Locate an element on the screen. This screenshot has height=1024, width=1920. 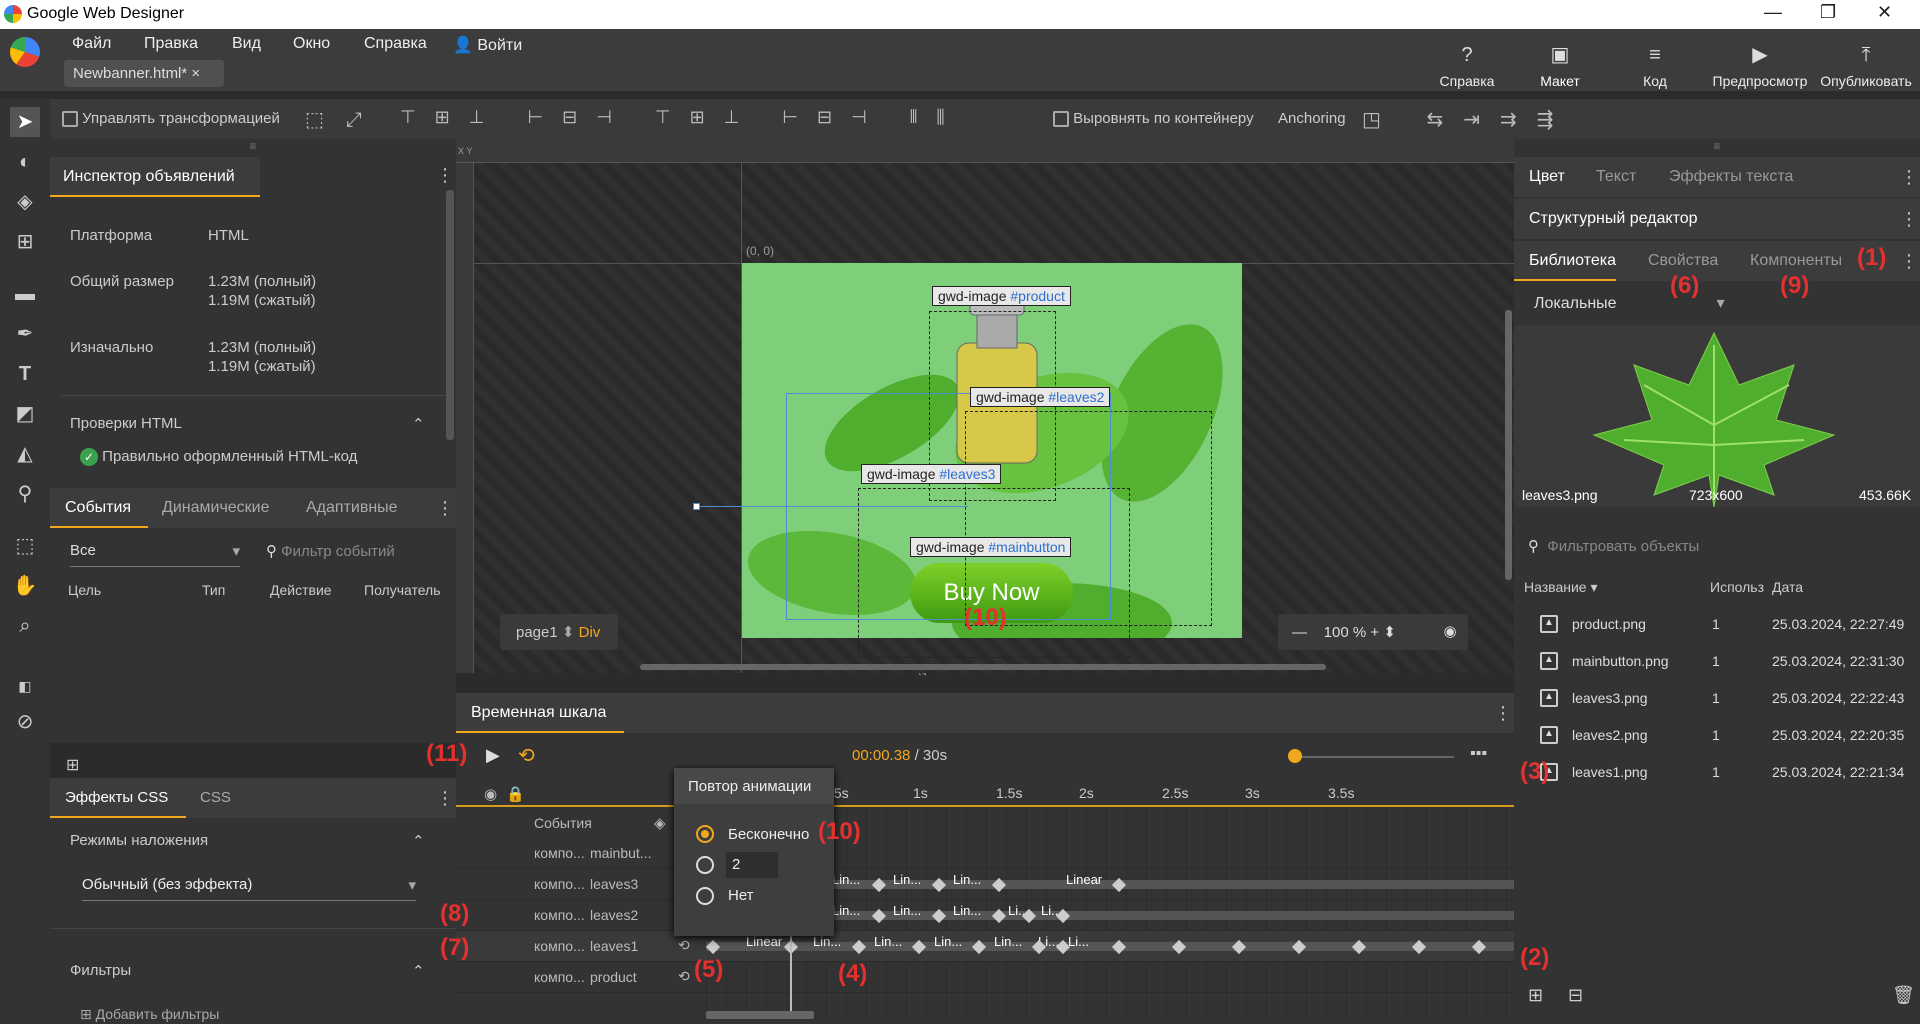
repeat-count-radio is located at coordinates (705, 865).